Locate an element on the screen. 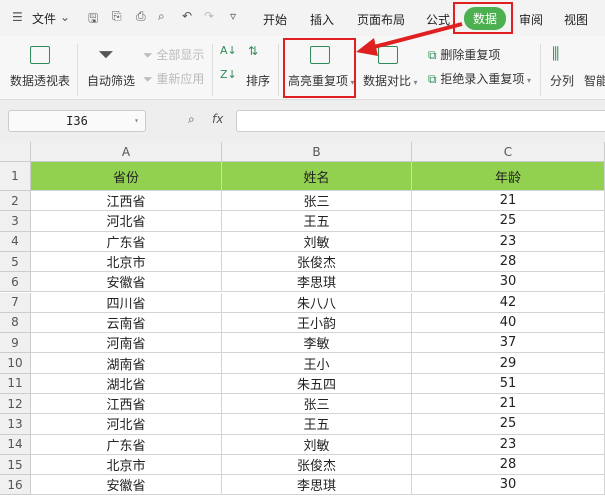  row-header: 16 is located at coordinates (15, 485).